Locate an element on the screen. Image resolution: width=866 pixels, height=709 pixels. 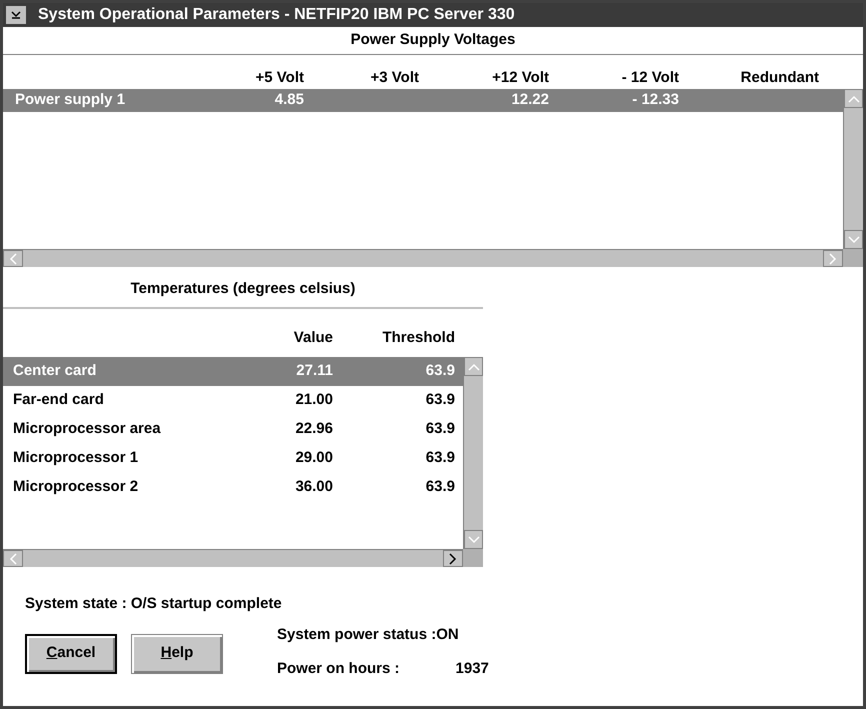
section-title: Power Supply Voltages is located at coordinates (433, 40).